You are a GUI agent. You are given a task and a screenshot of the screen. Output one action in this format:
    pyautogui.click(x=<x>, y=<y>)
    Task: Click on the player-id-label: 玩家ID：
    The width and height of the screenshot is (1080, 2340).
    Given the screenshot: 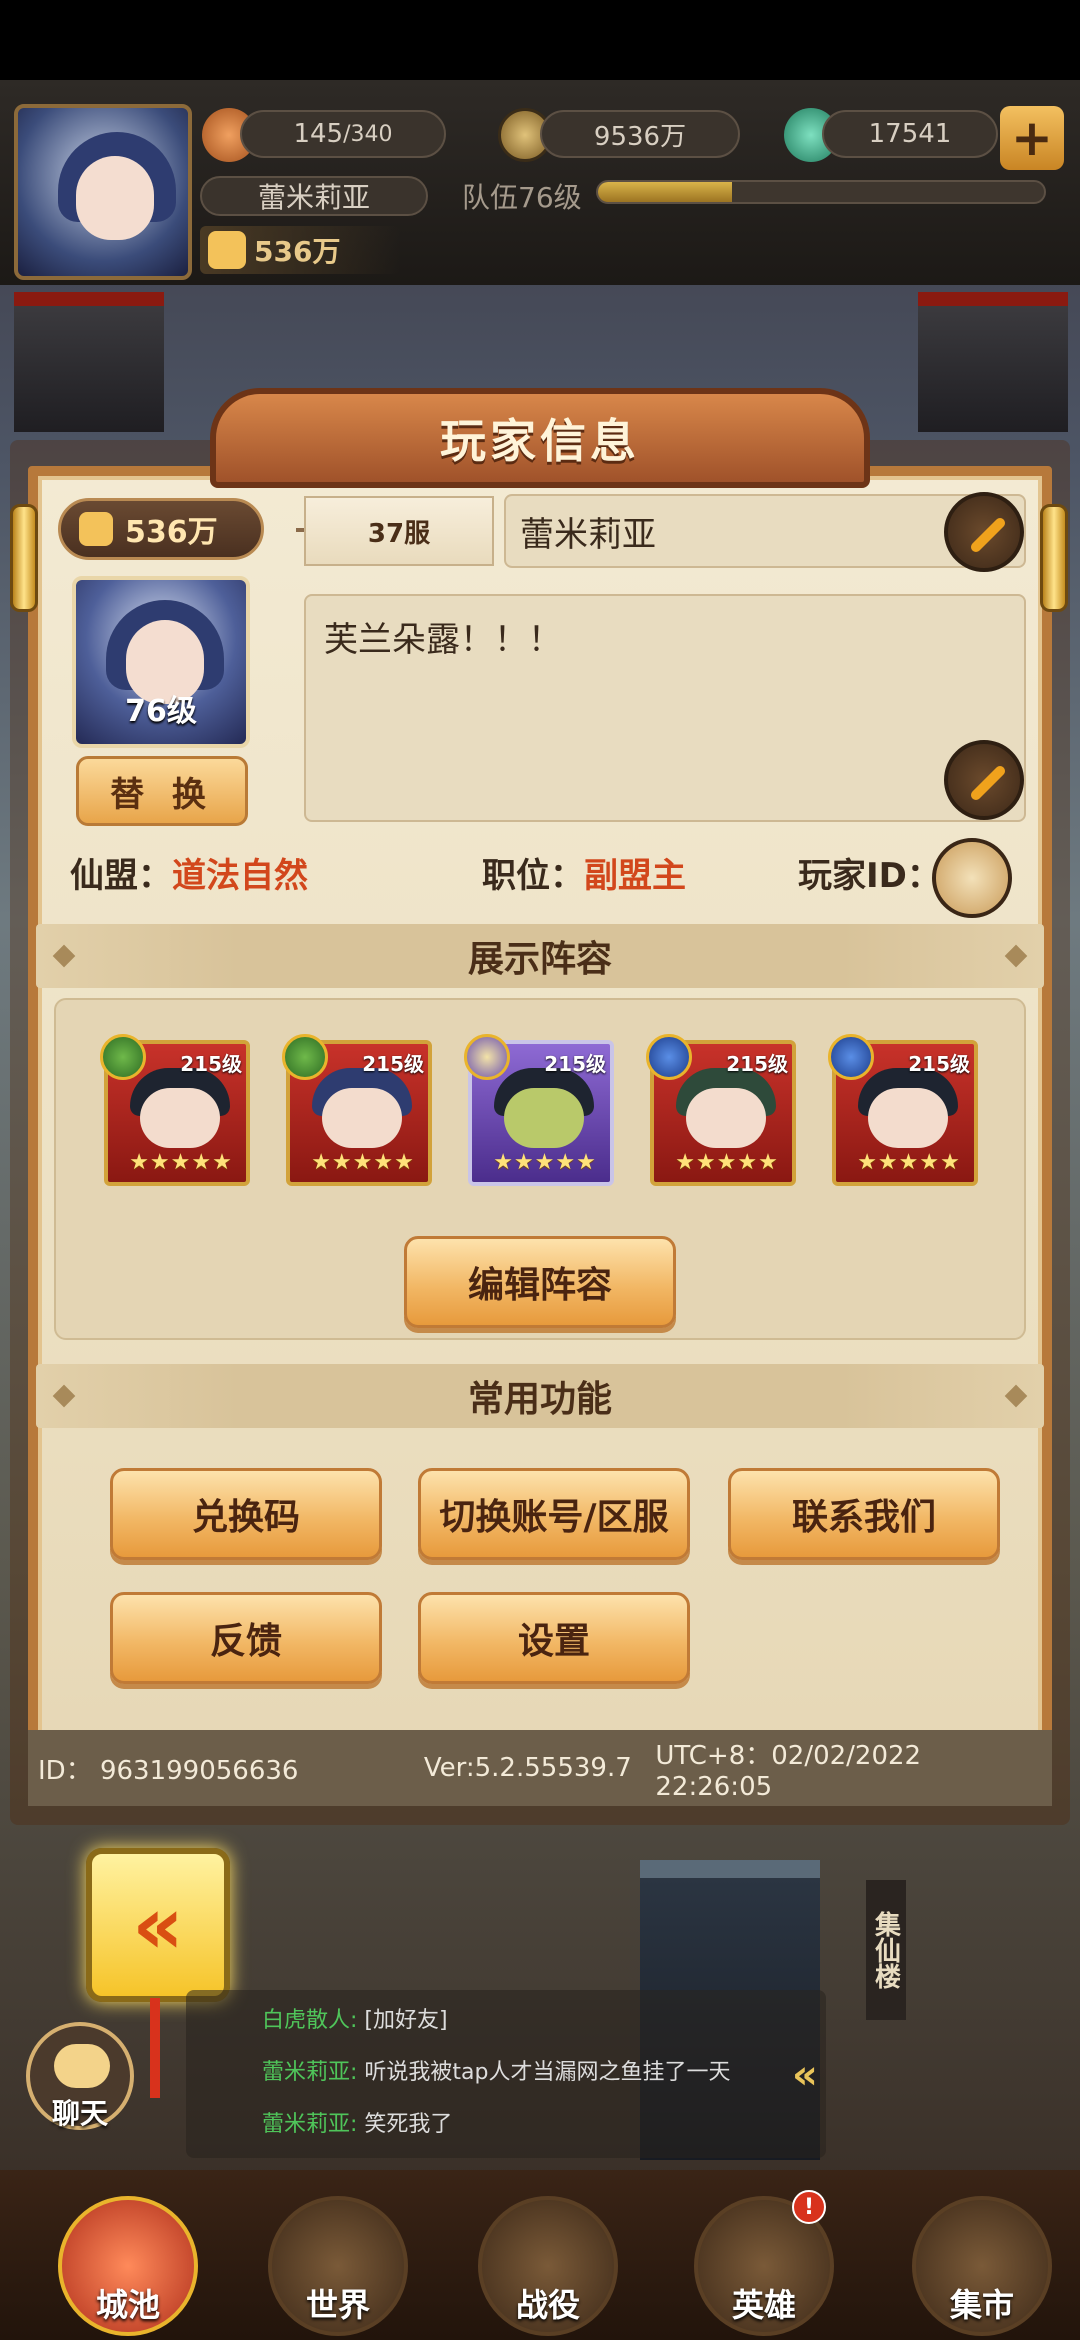 What is the action you would take?
    pyautogui.click(x=869, y=876)
    